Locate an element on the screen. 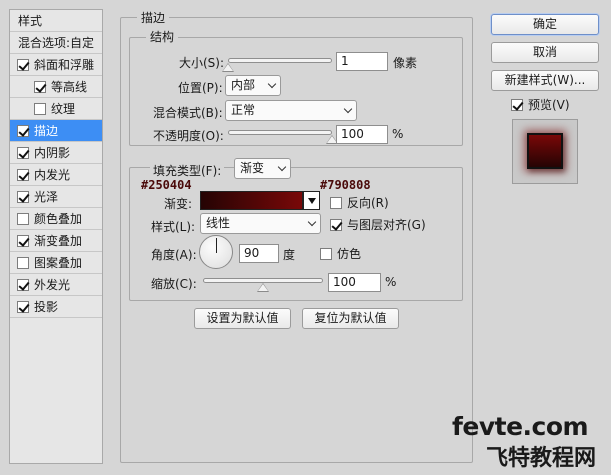 This screenshot has height=475, width=611. style-list-item: 内阴影 is located at coordinates (56, 153).